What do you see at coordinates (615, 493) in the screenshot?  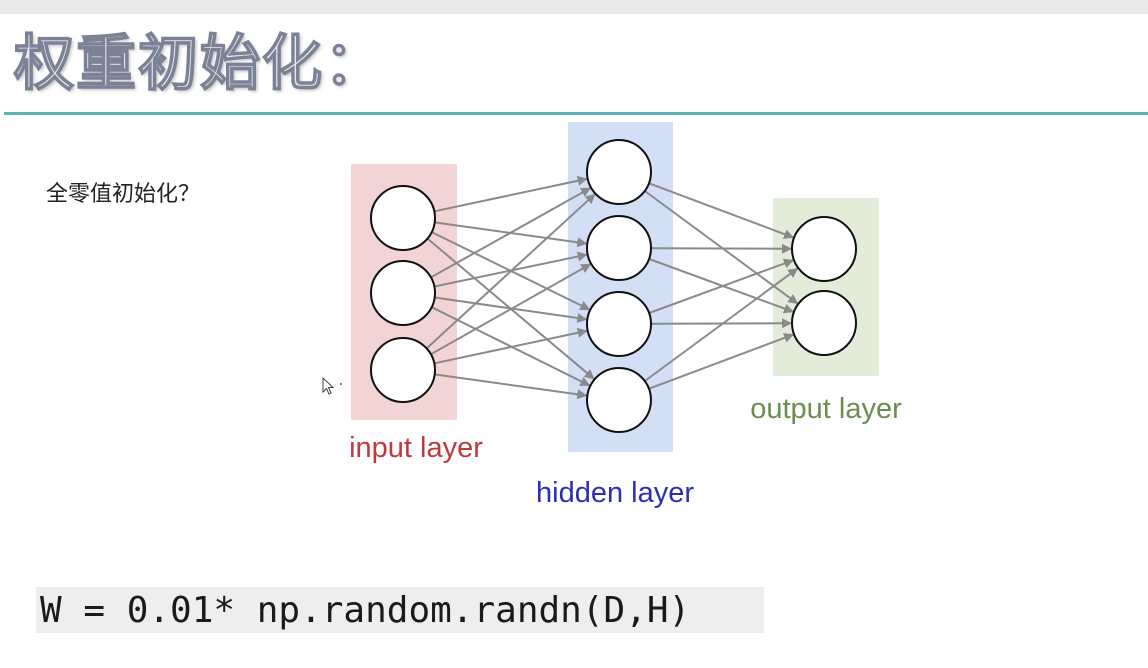 I see `hidden-layer-label: hidden layer` at bounding box center [615, 493].